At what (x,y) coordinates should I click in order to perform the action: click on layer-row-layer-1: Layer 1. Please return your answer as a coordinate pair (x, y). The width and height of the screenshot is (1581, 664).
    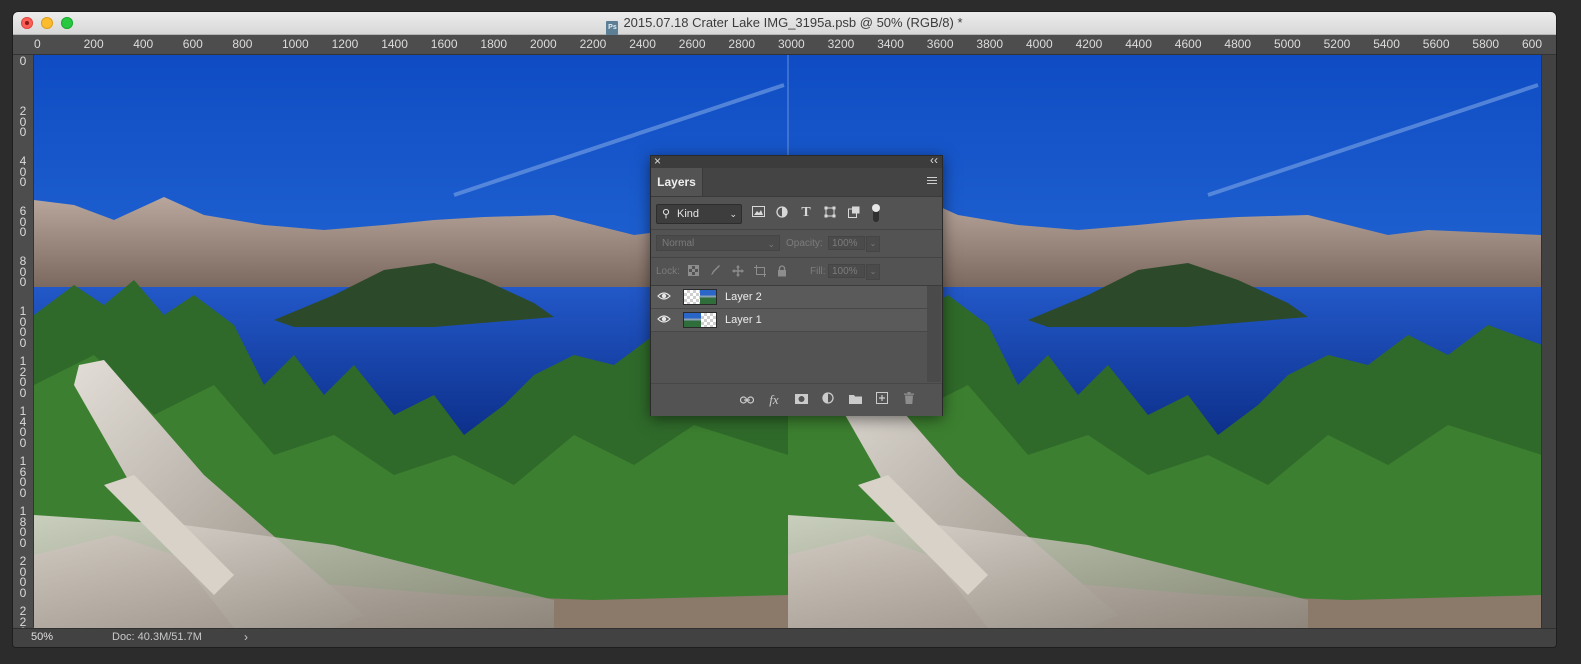
    Looking at the image, I should click on (789, 320).